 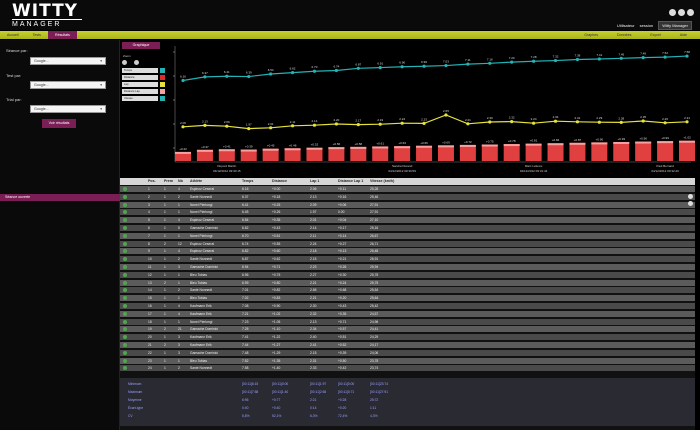 What do you see at coordinates (62, 35) in the screenshot?
I see `tab-results: Résultats` at bounding box center [62, 35].